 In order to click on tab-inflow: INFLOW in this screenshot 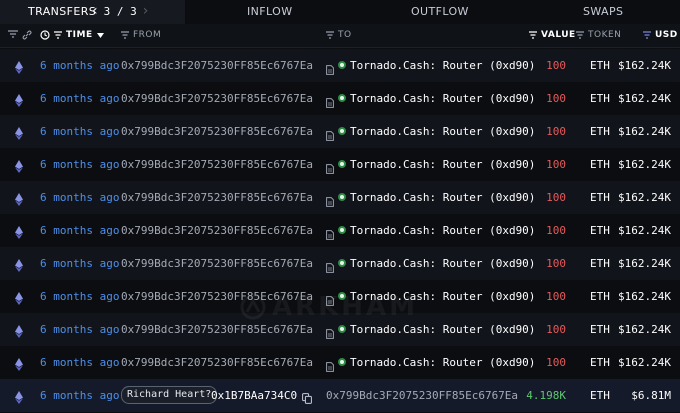, I will do `click(269, 11)`.